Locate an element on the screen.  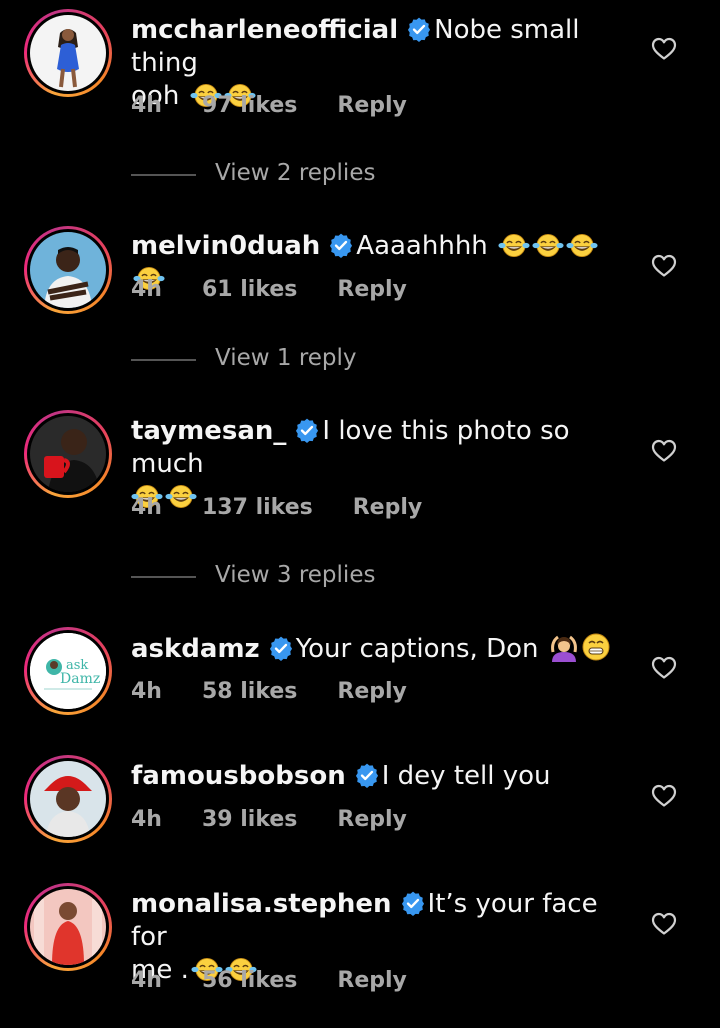
comment-meta: 4h 58 likes Reply is located at coordinates (289, 691).